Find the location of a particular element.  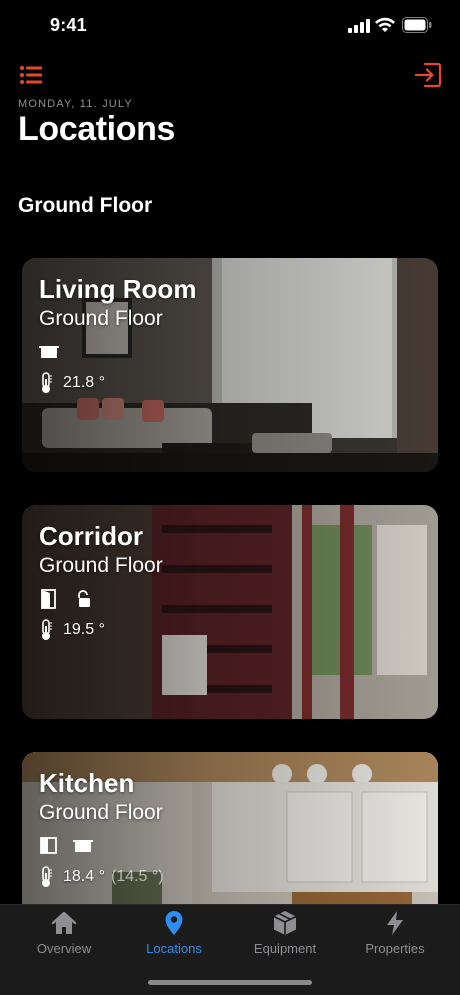

window-icon is located at coordinates (48, 845).